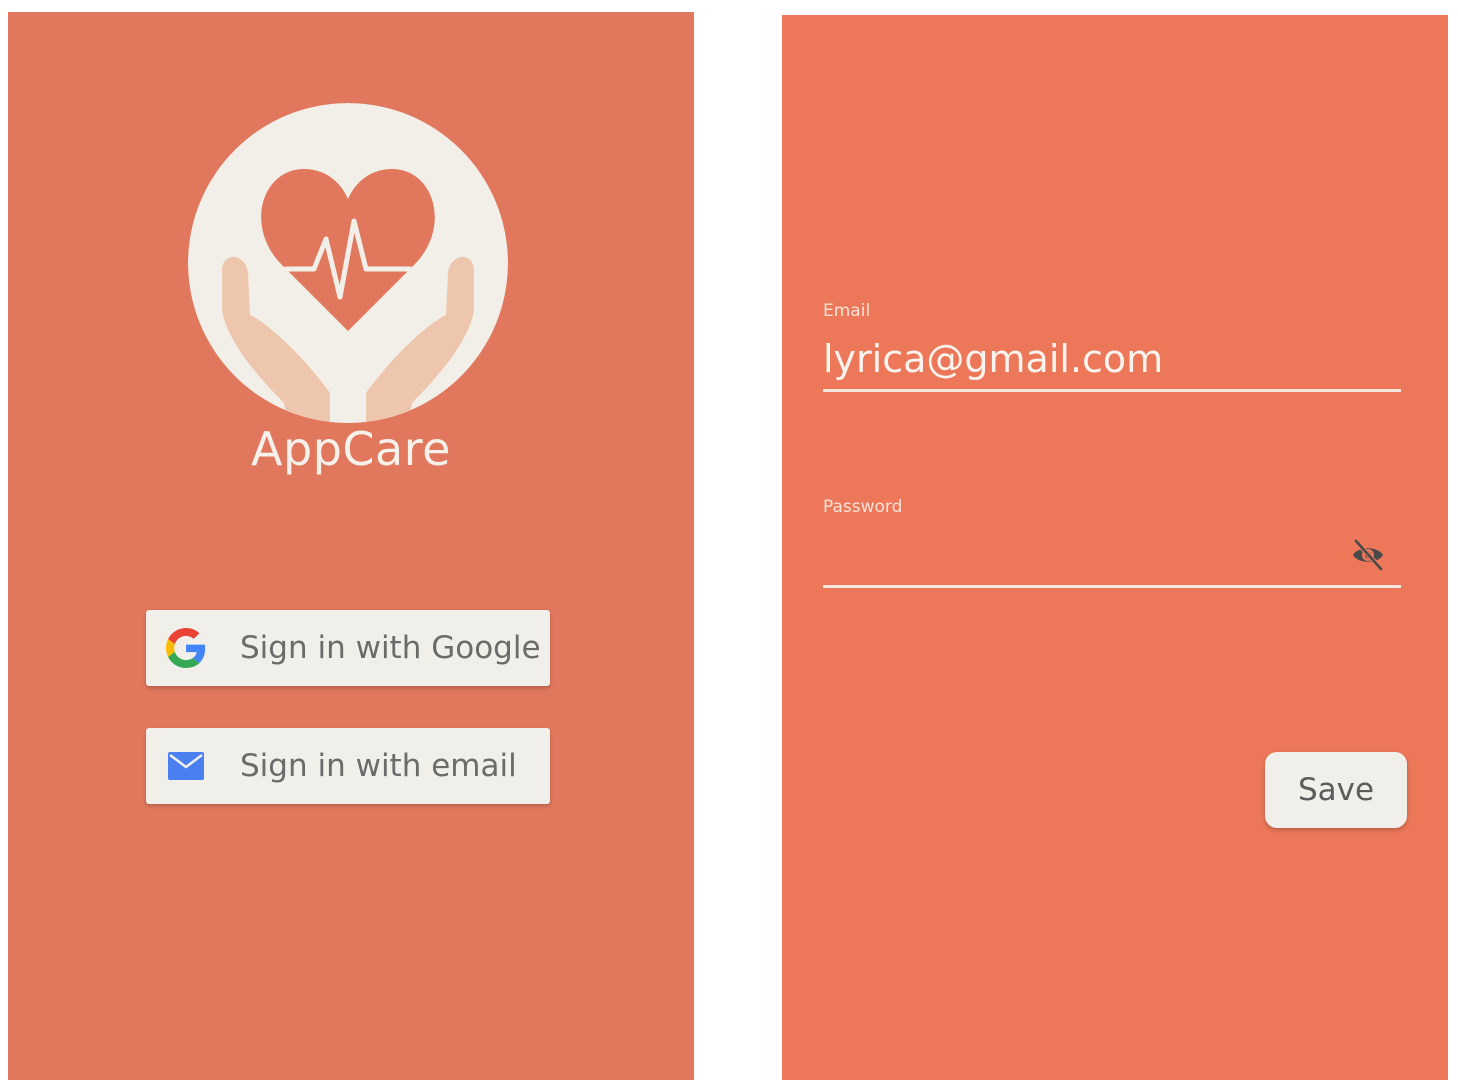 This screenshot has height=1090, width=1458. What do you see at coordinates (390, 648) in the screenshot?
I see `sign-in-google-label: Sign in with Google` at bounding box center [390, 648].